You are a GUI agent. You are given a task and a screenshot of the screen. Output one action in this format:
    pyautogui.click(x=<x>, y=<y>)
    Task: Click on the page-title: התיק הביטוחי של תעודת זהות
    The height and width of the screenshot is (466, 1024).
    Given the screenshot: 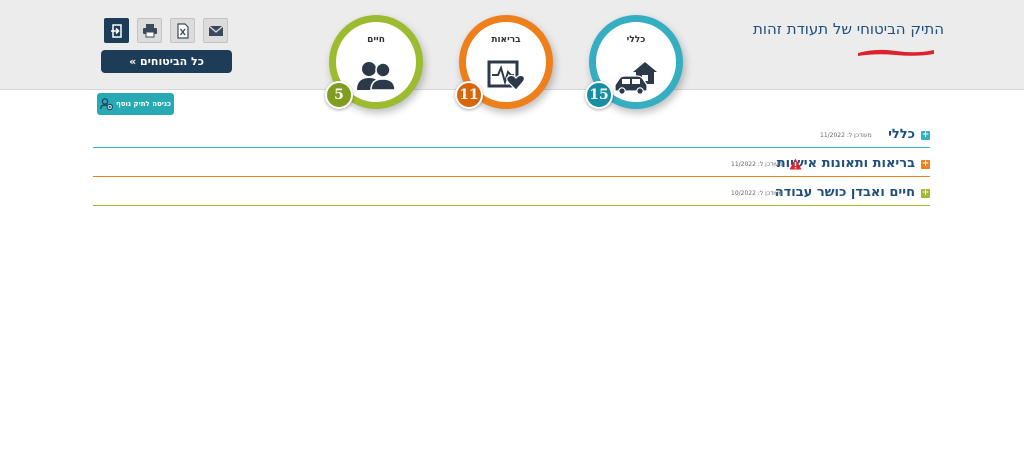 What is the action you would take?
    pyautogui.click(x=848, y=29)
    